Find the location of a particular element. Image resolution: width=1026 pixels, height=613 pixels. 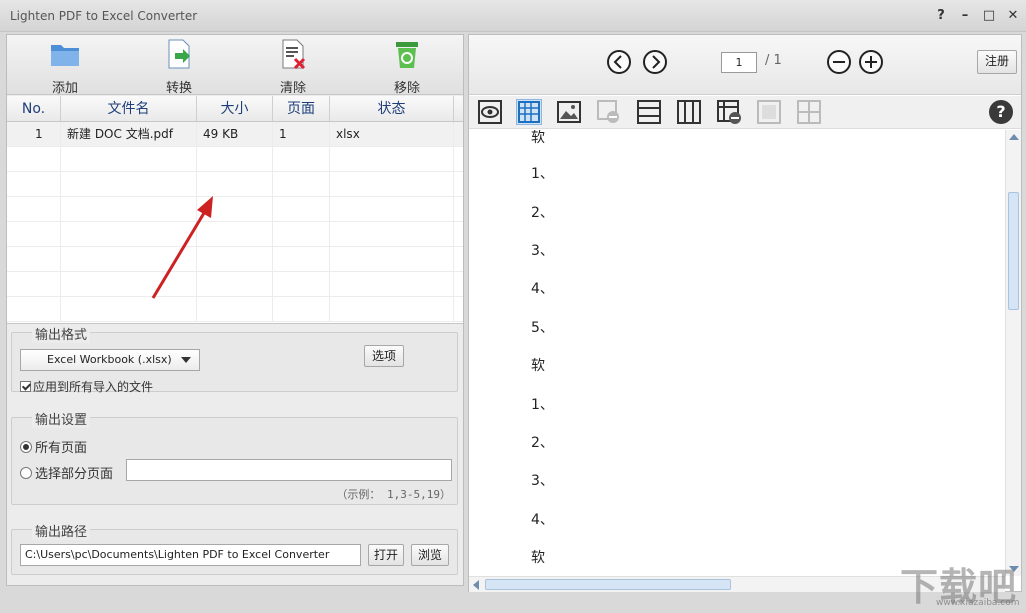

all-pages-radio: 所有页面 is located at coordinates (53, 446).